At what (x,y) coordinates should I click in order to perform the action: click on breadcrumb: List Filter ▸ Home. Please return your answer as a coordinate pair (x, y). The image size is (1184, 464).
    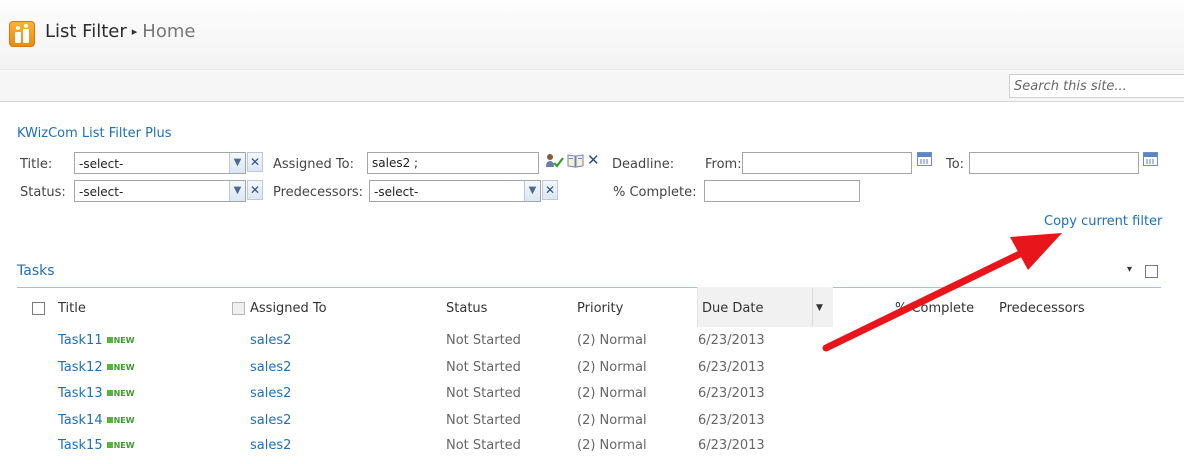
    Looking at the image, I should click on (120, 31).